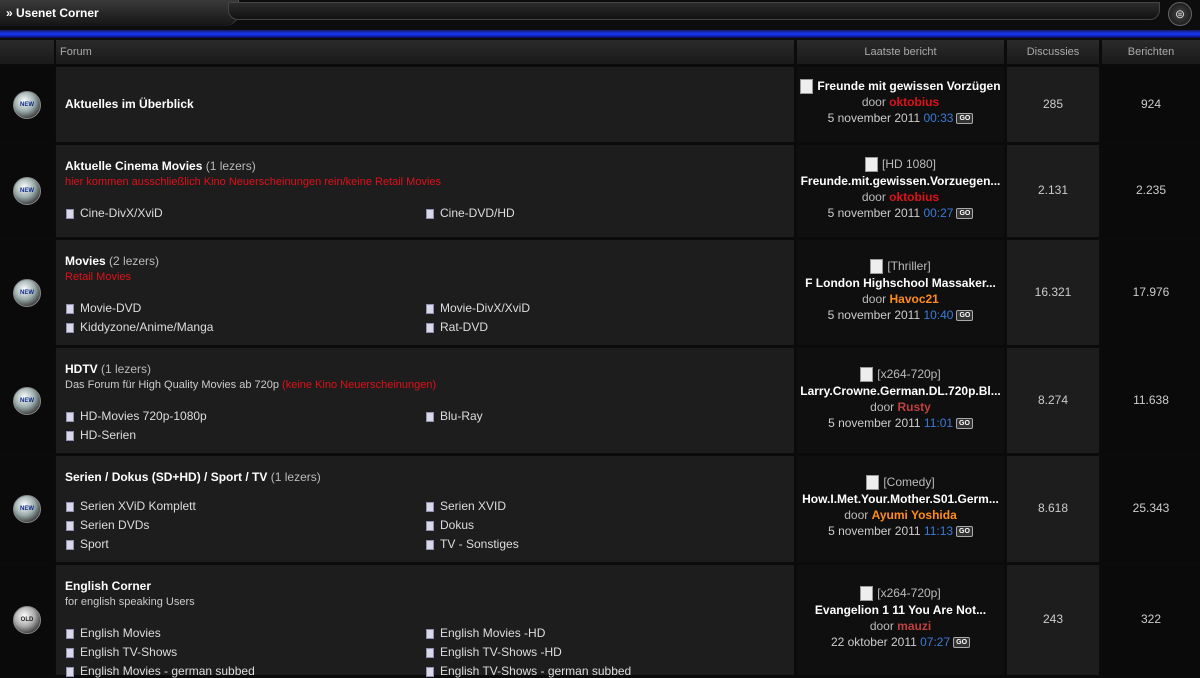 Image resolution: width=1200 pixels, height=678 pixels. I want to click on forum-title: Aktuelles im Überblick, so click(129, 104).